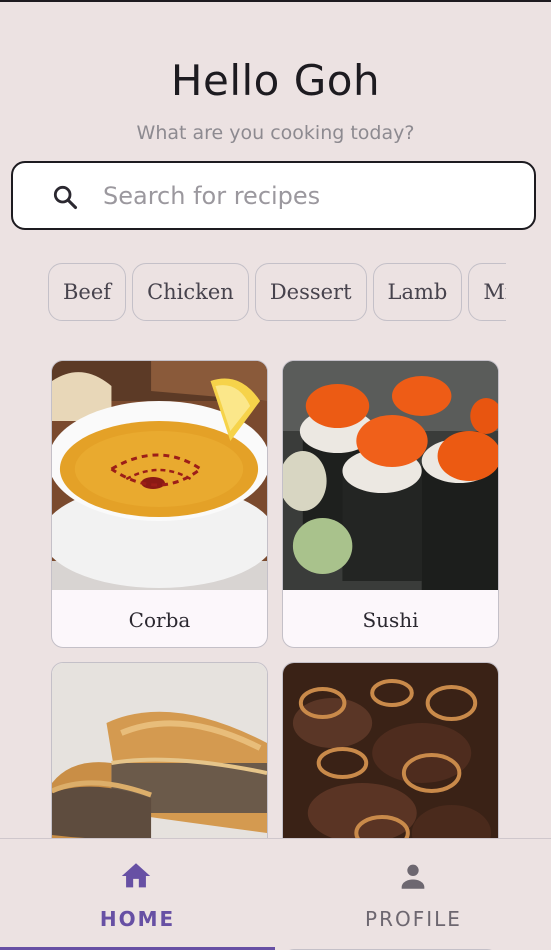  I want to click on chip-lamb: Lamb, so click(417, 292).